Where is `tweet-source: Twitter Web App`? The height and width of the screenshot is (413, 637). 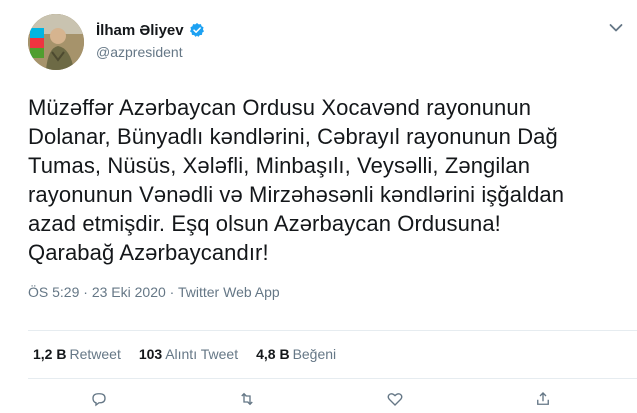
tweet-source: Twitter Web App is located at coordinates (229, 292).